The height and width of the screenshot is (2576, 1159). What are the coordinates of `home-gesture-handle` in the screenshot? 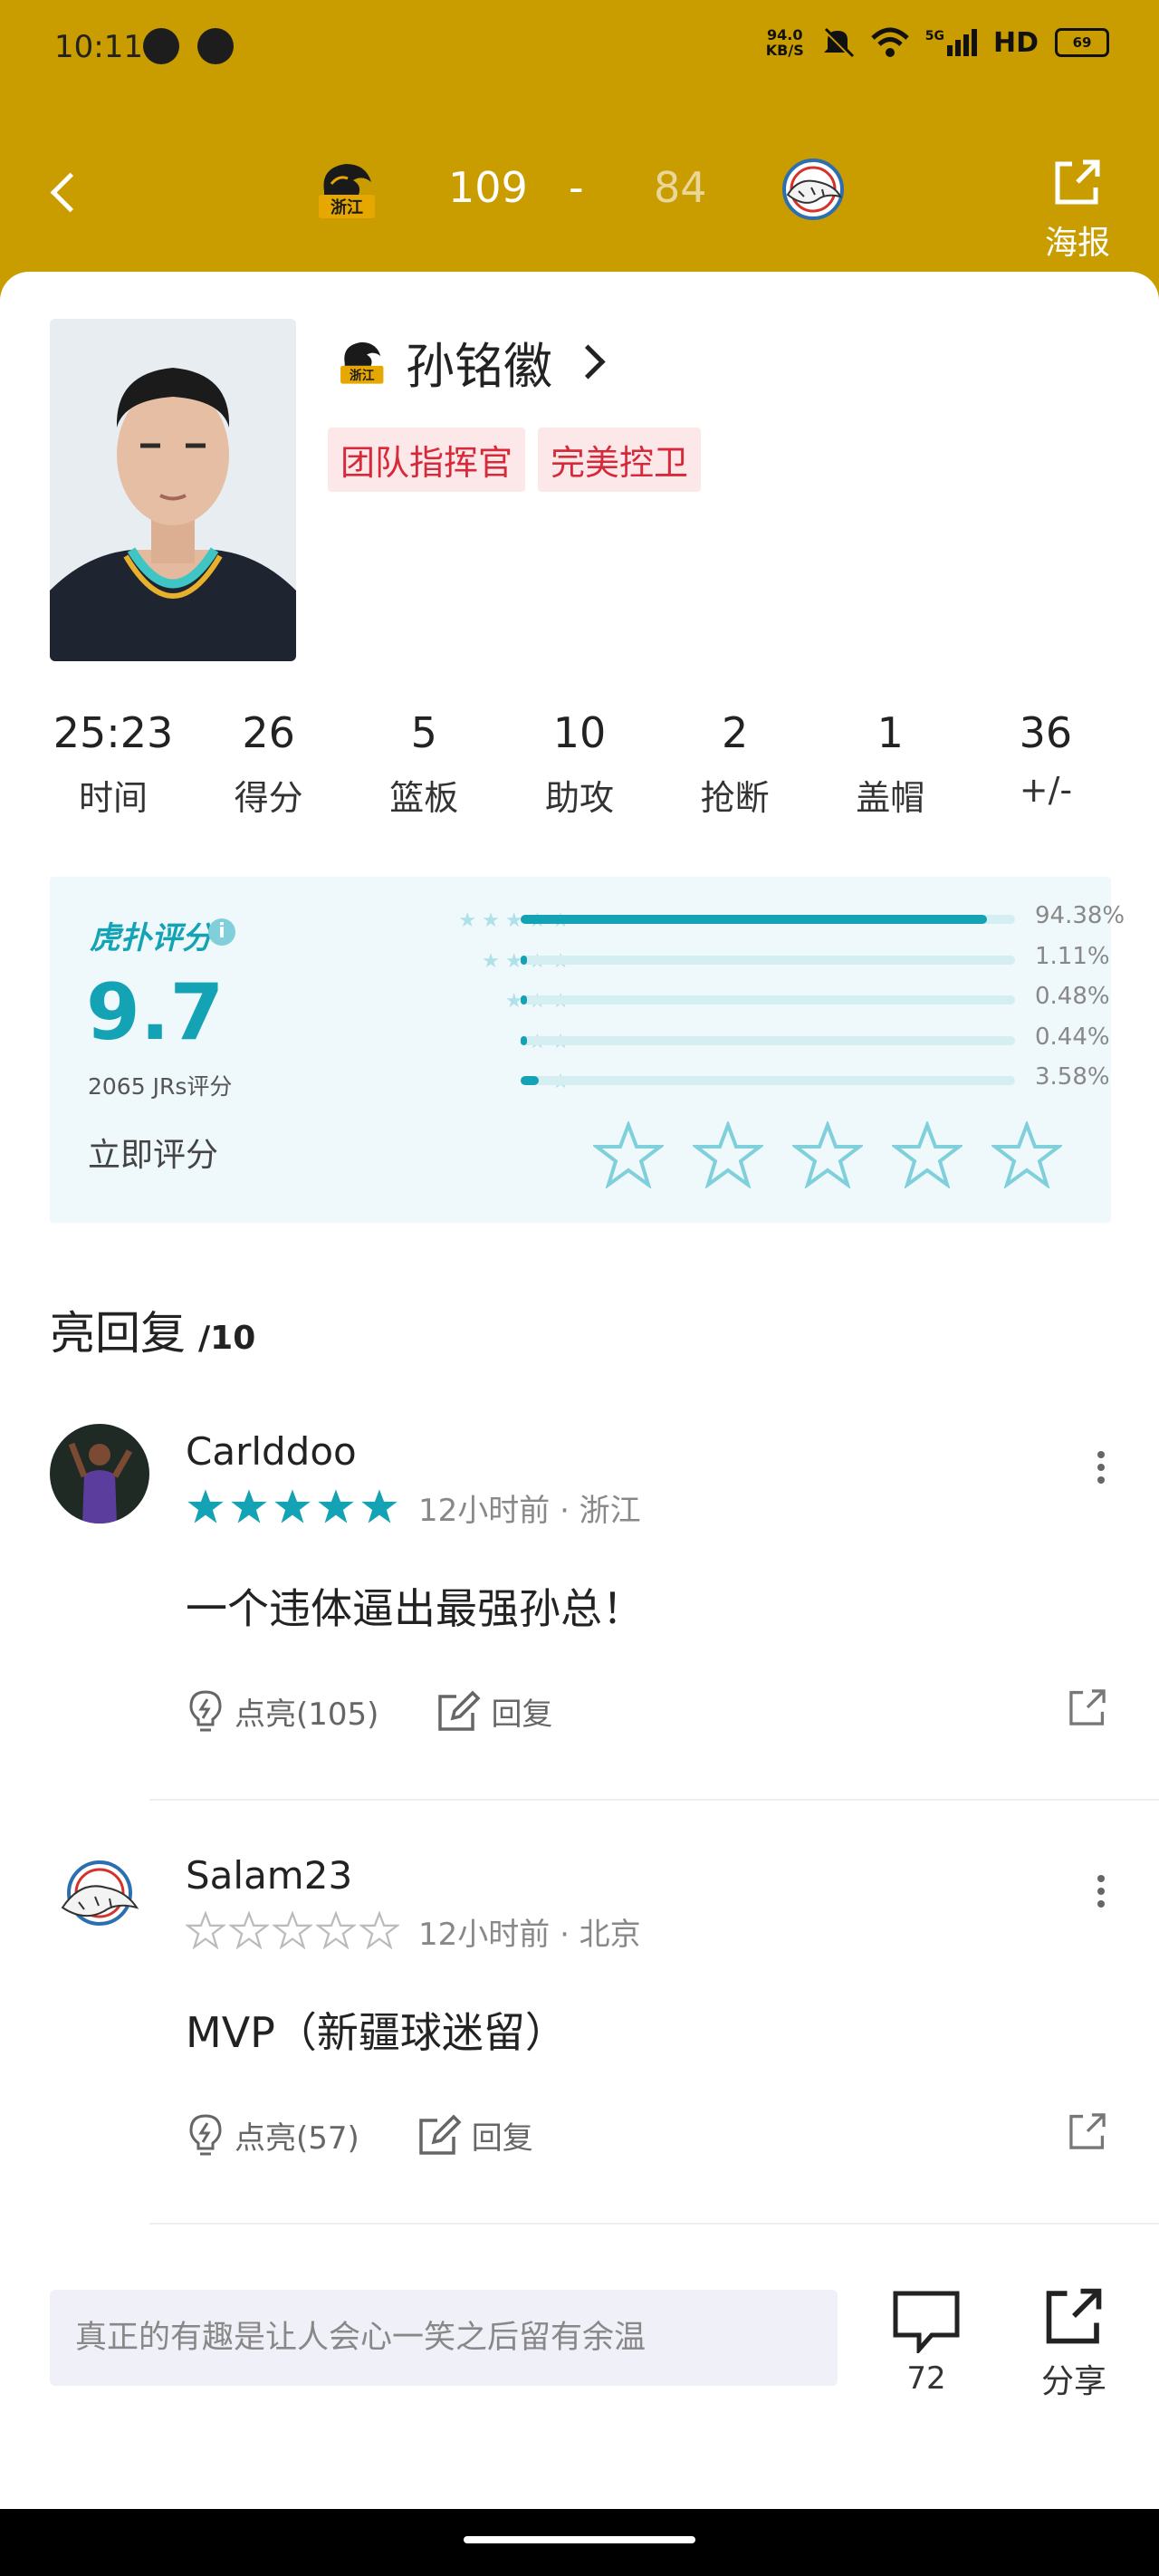 It's located at (579, 2539).